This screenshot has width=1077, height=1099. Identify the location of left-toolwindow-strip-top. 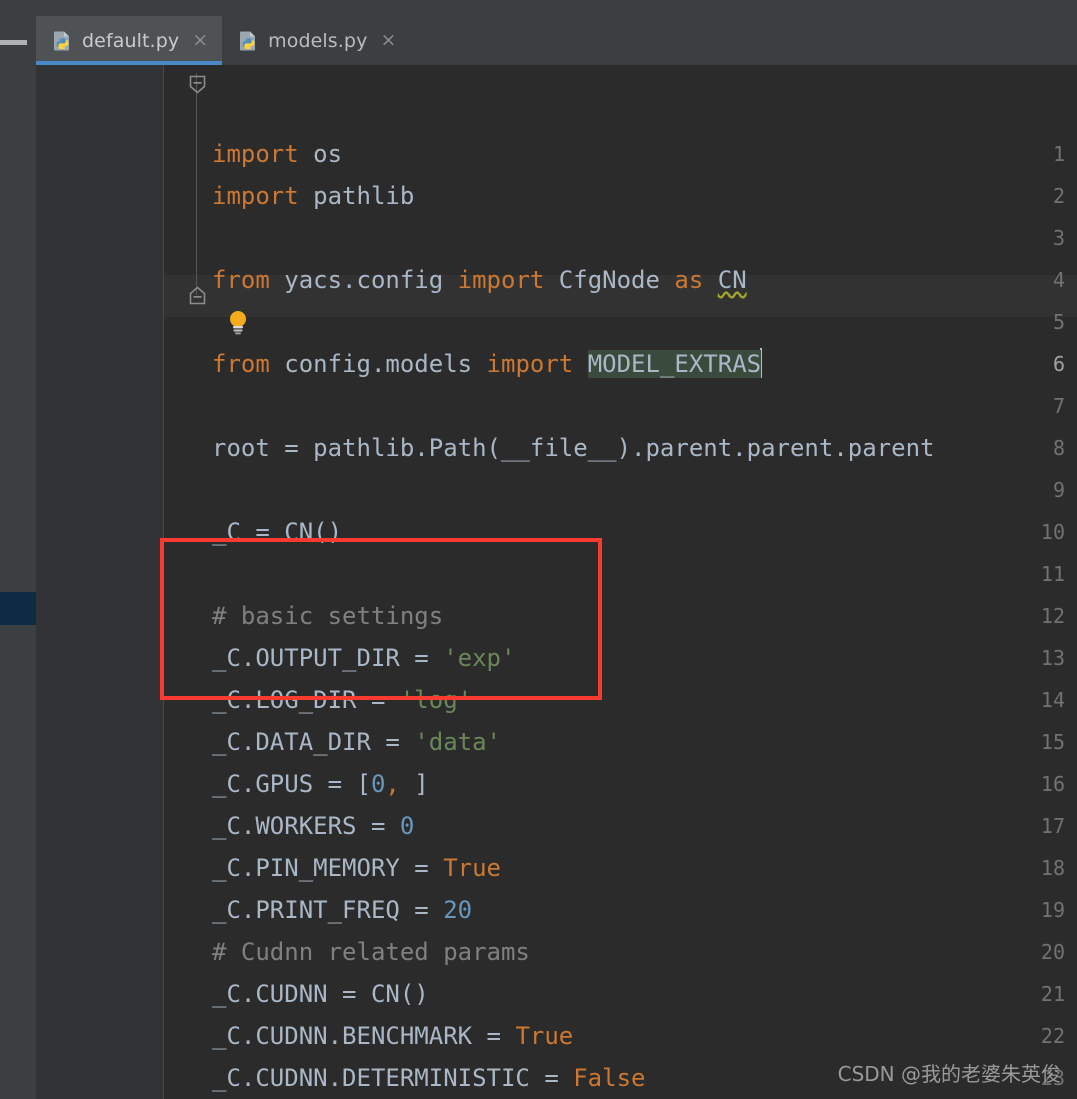
(18, 32).